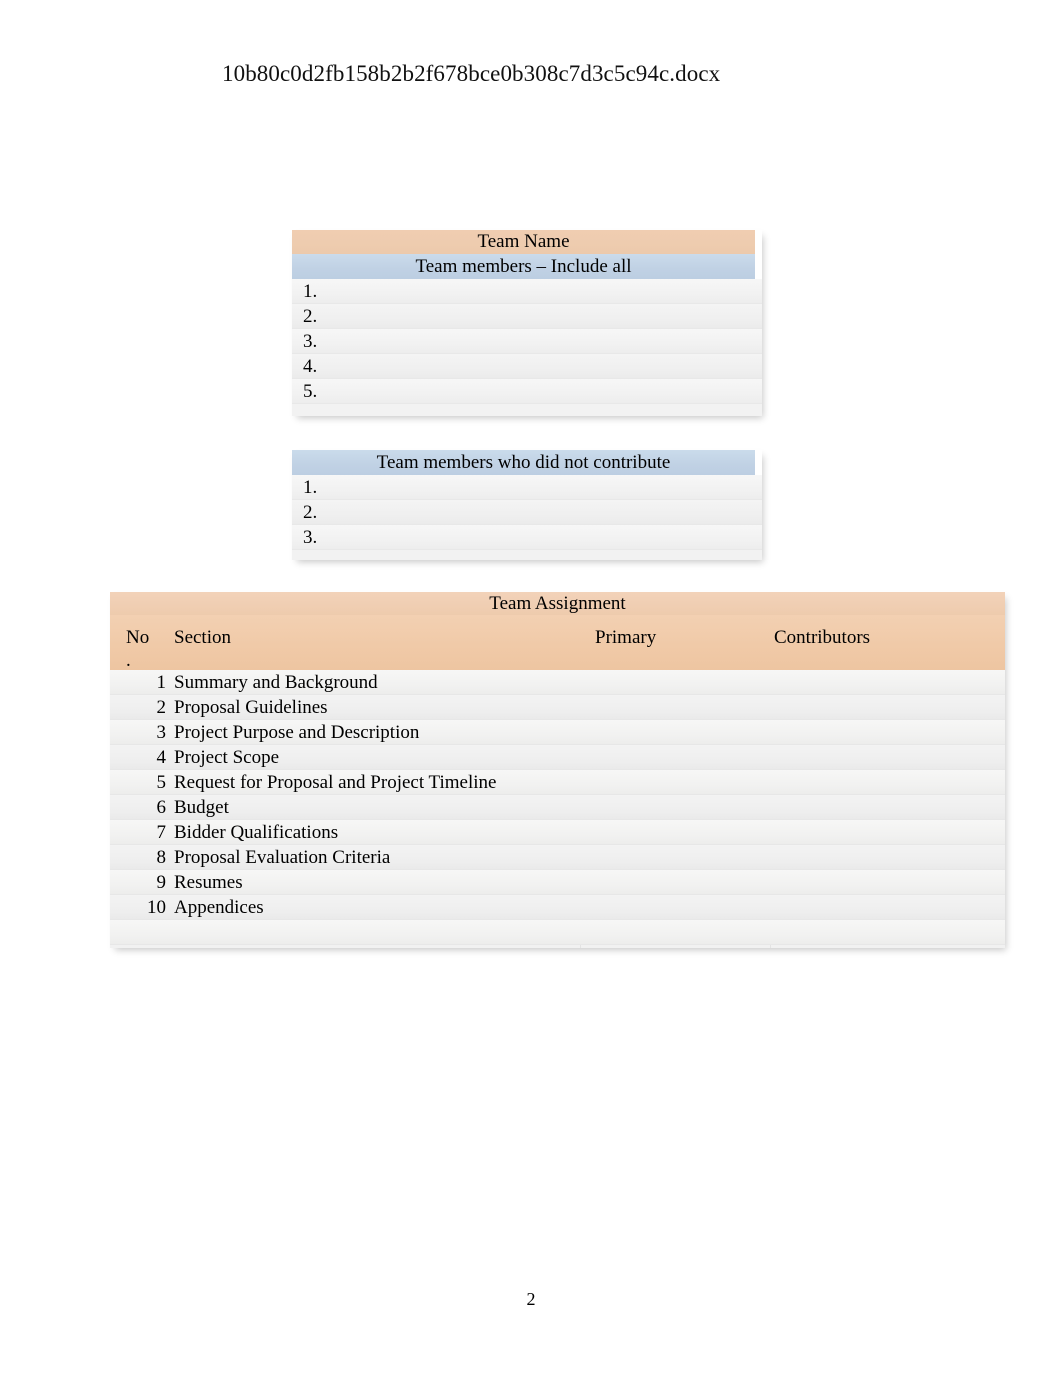 The height and width of the screenshot is (1376, 1062). I want to click on cell-no: 3, so click(161, 732).